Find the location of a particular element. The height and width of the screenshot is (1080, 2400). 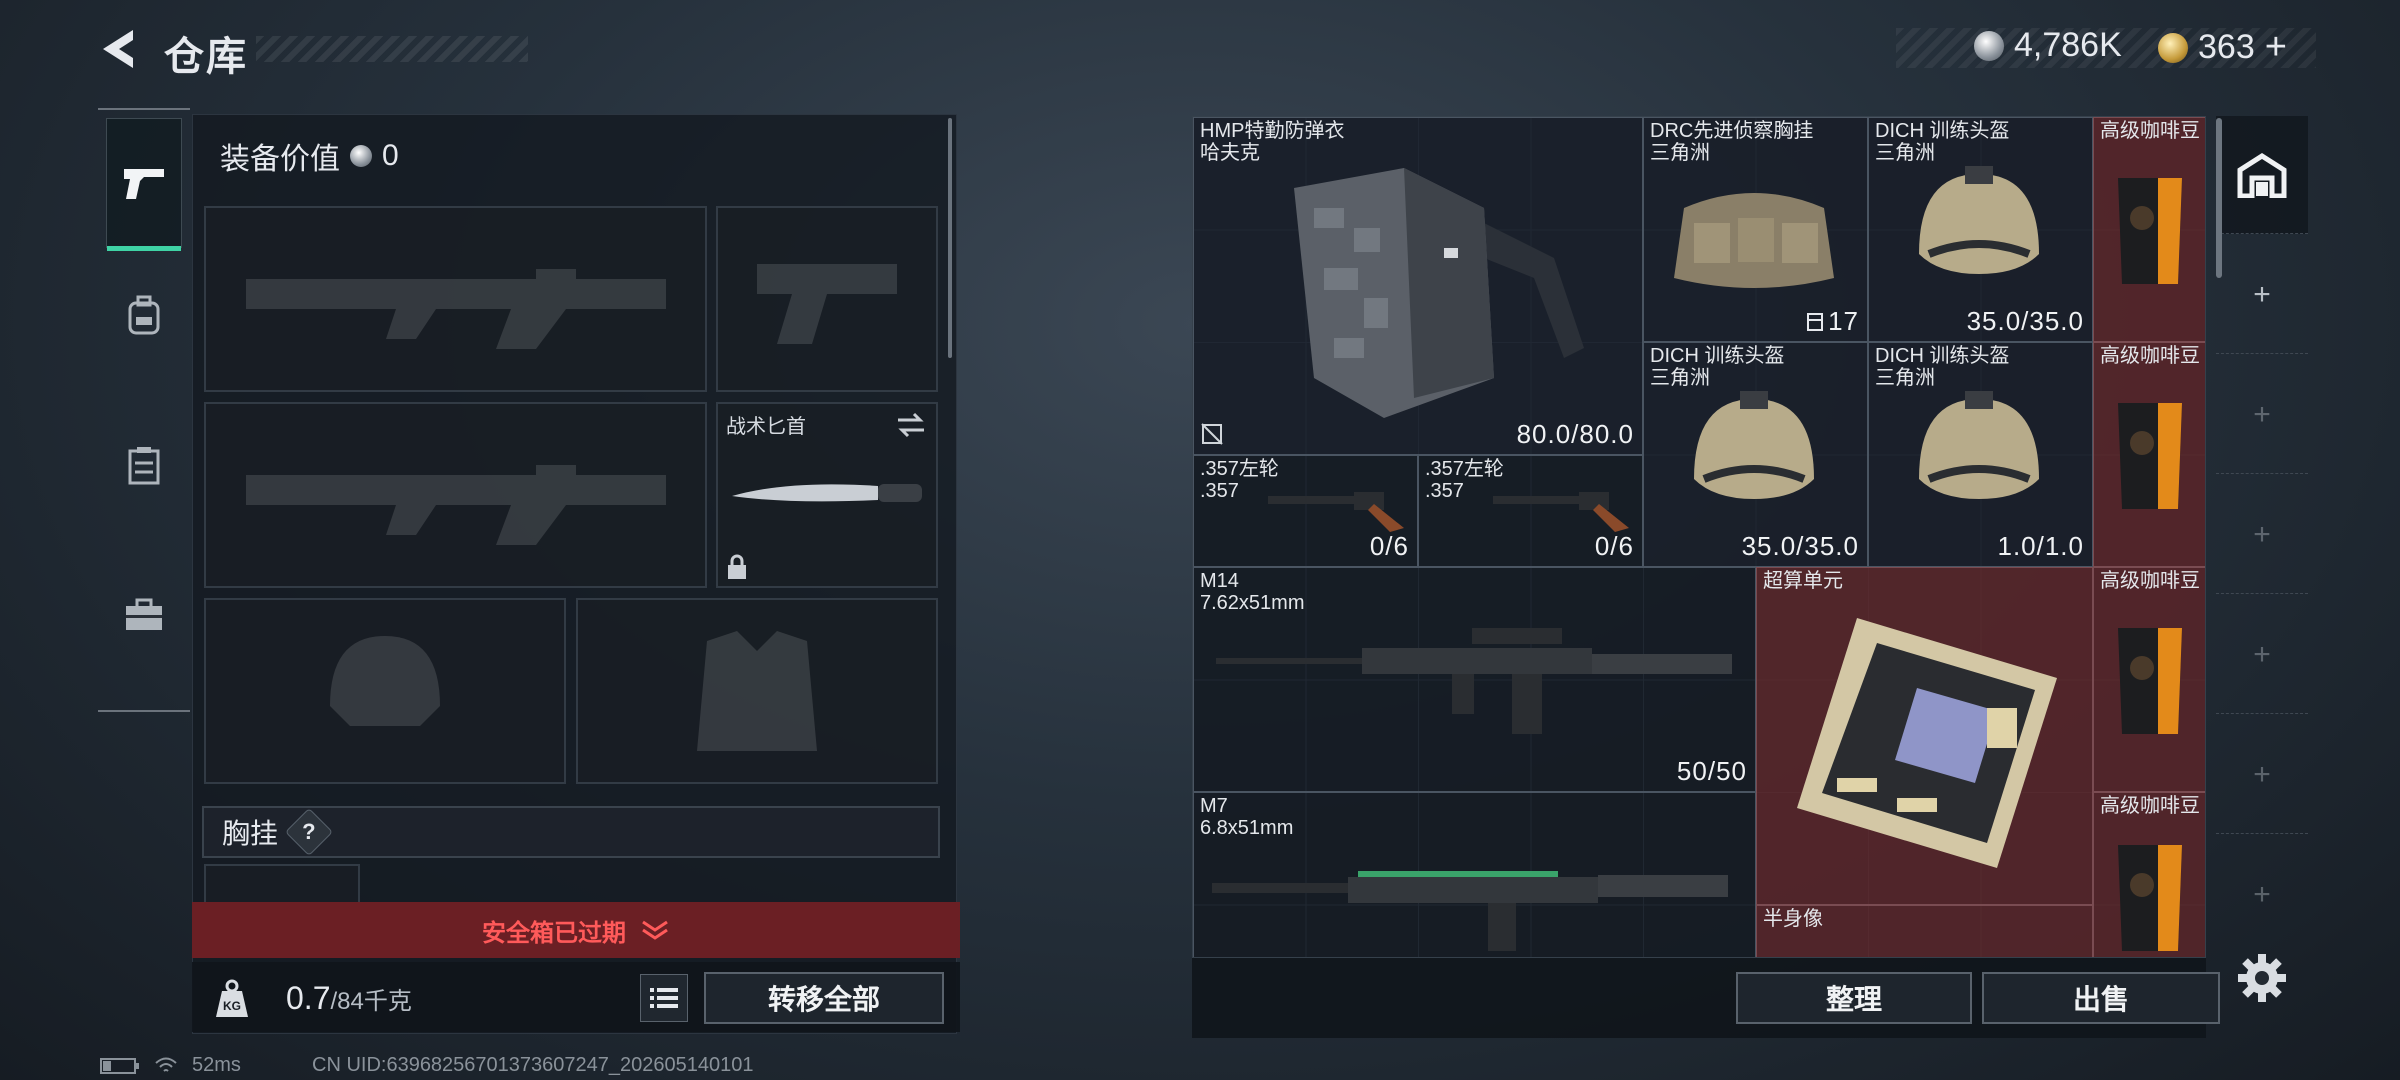

equipment-value: 装备价值 0 is located at coordinates (309, 156).